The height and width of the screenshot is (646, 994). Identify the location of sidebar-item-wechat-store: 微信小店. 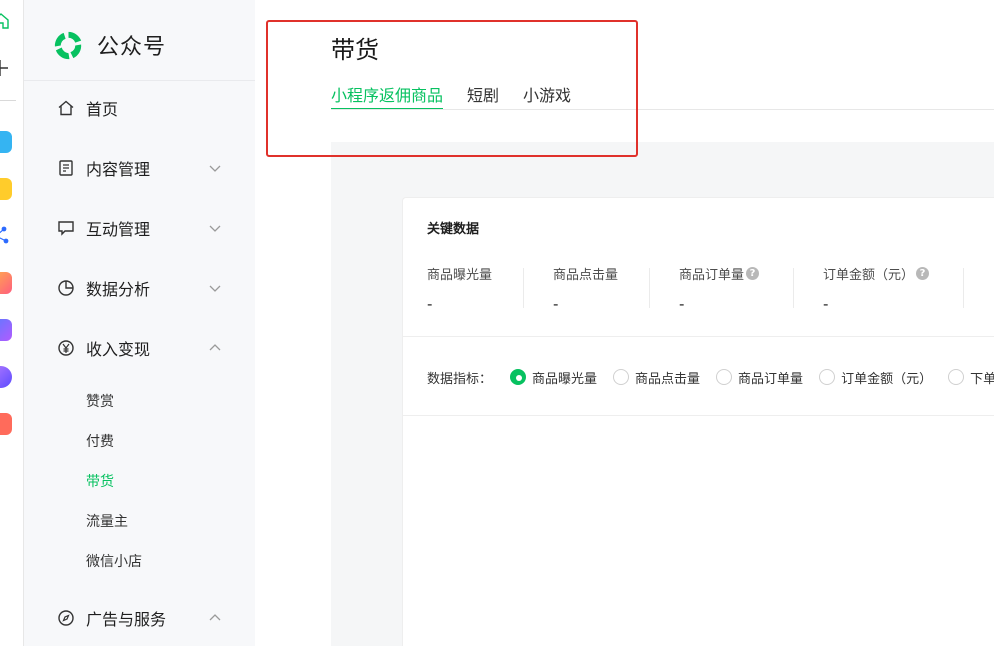
(139, 561).